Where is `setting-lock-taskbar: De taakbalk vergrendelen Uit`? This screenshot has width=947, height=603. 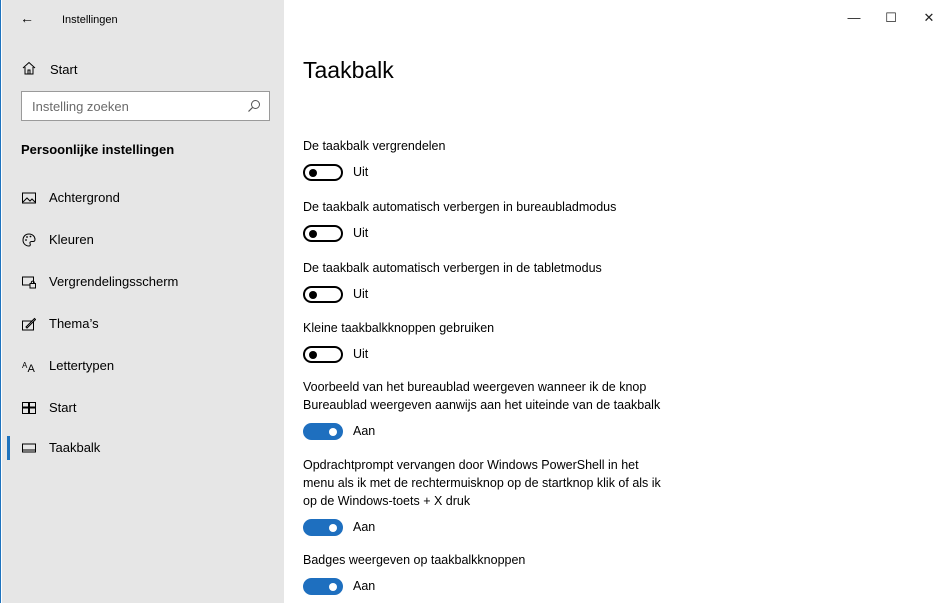 setting-lock-taskbar: De taakbalk vergrendelen Uit is located at coordinates (503, 160).